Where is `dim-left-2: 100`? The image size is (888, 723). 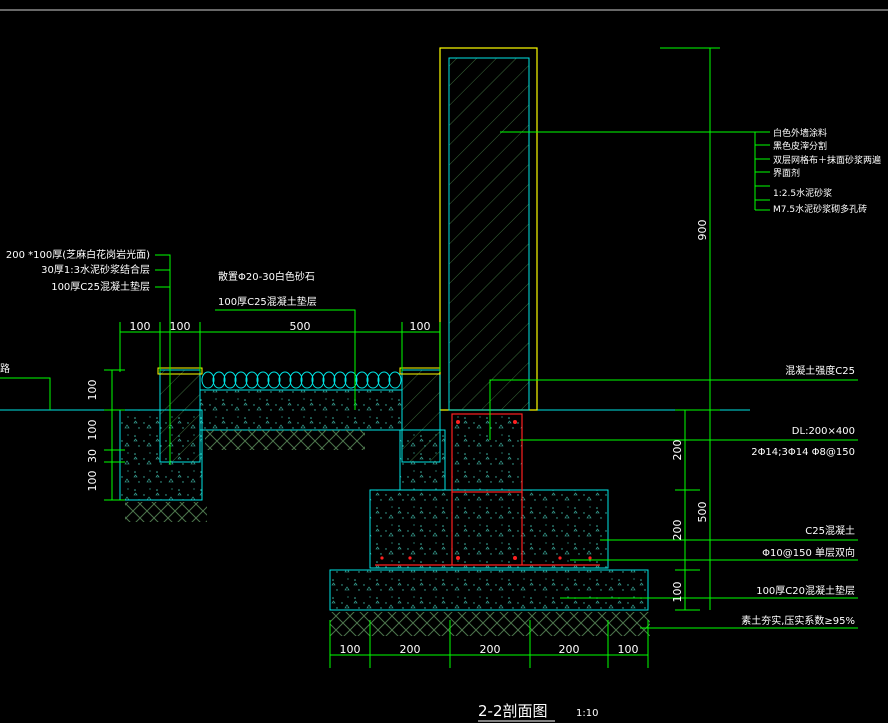
dim-left-2: 100 is located at coordinates (92, 430).